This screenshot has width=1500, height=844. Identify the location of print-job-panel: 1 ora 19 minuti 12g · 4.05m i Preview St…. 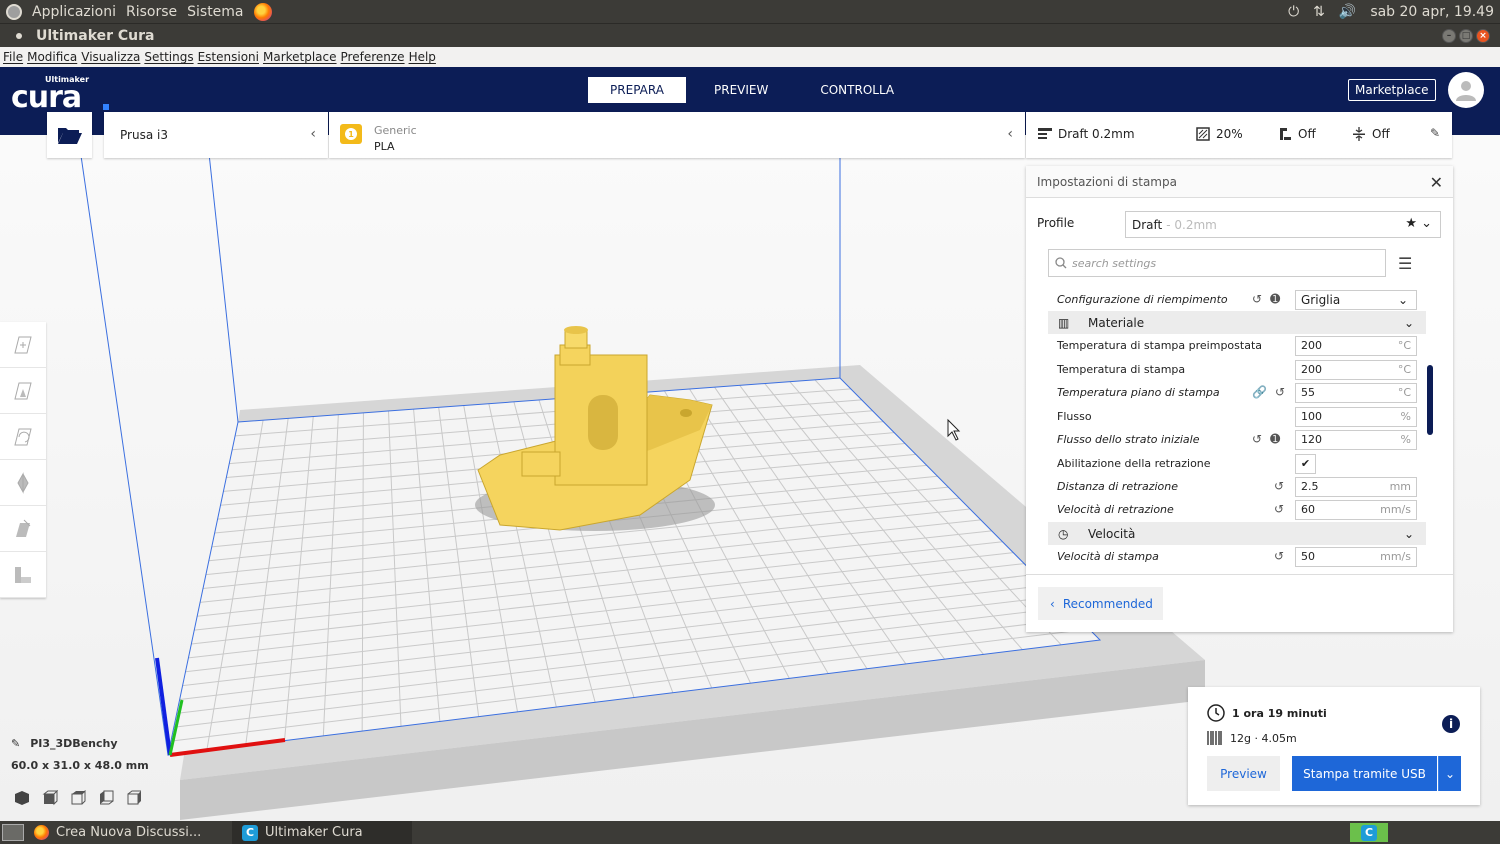
(1334, 746).